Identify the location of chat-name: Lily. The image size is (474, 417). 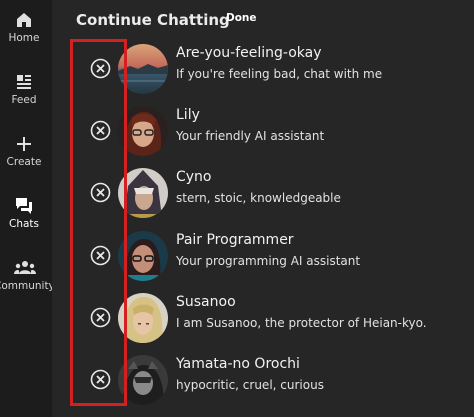
(188, 115).